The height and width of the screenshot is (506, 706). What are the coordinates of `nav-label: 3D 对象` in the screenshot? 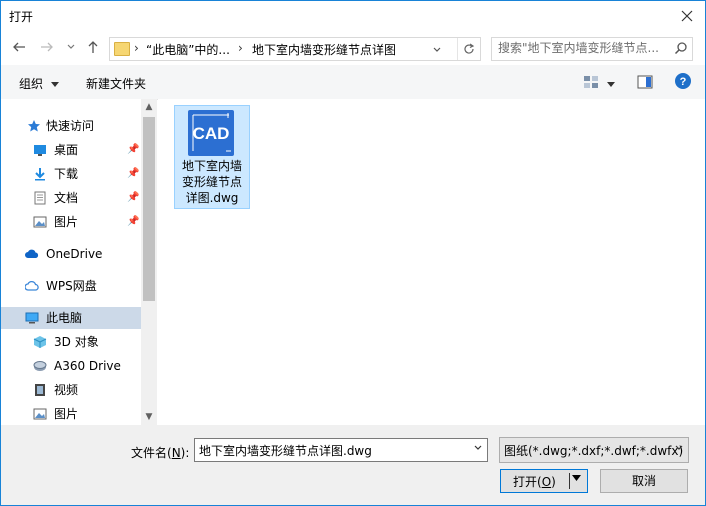 It's located at (76, 342).